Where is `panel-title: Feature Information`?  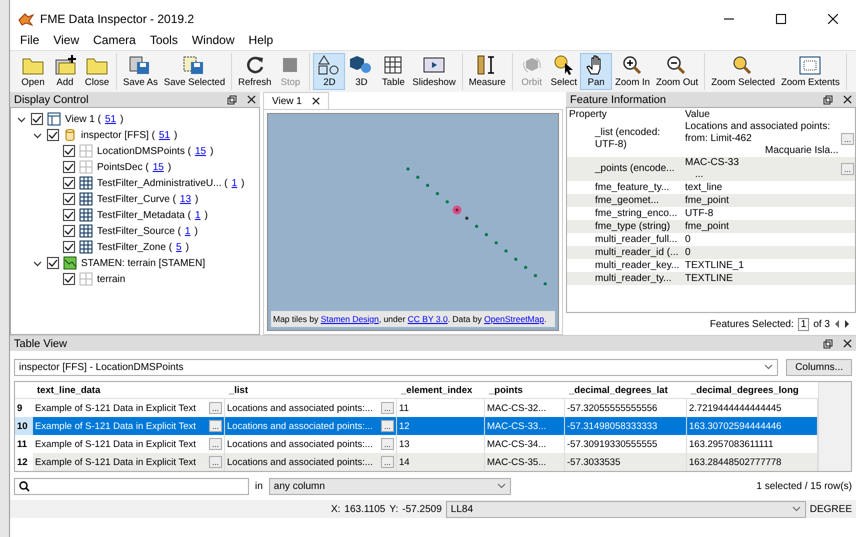 panel-title: Feature Information is located at coordinates (618, 100).